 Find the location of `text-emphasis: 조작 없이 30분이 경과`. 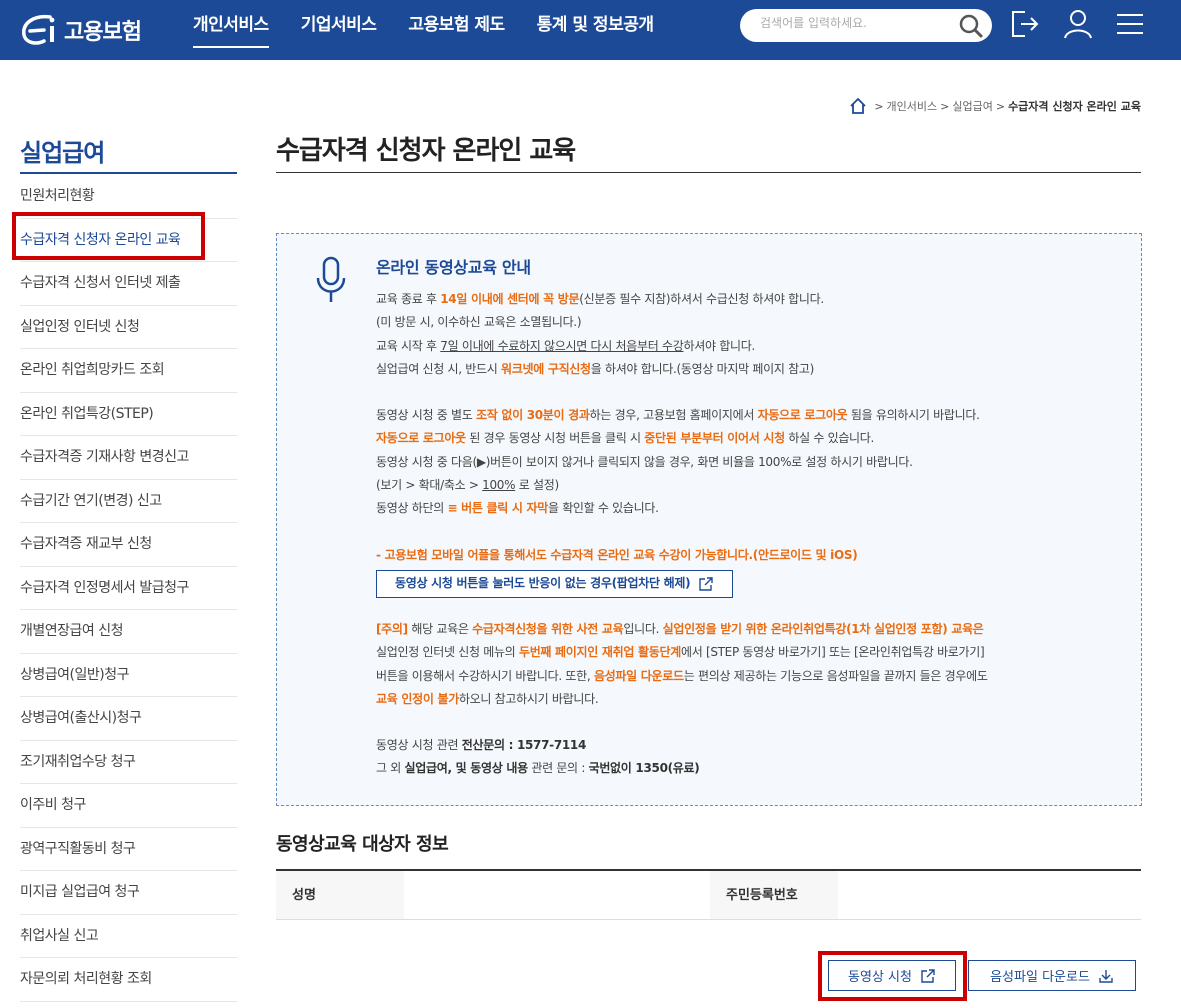

text-emphasis: 조작 없이 30분이 경과 is located at coordinates (532, 415).